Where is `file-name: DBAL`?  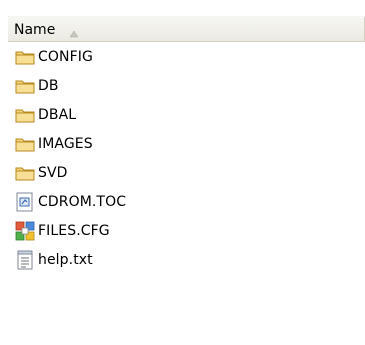 file-name: DBAL is located at coordinates (57, 114).